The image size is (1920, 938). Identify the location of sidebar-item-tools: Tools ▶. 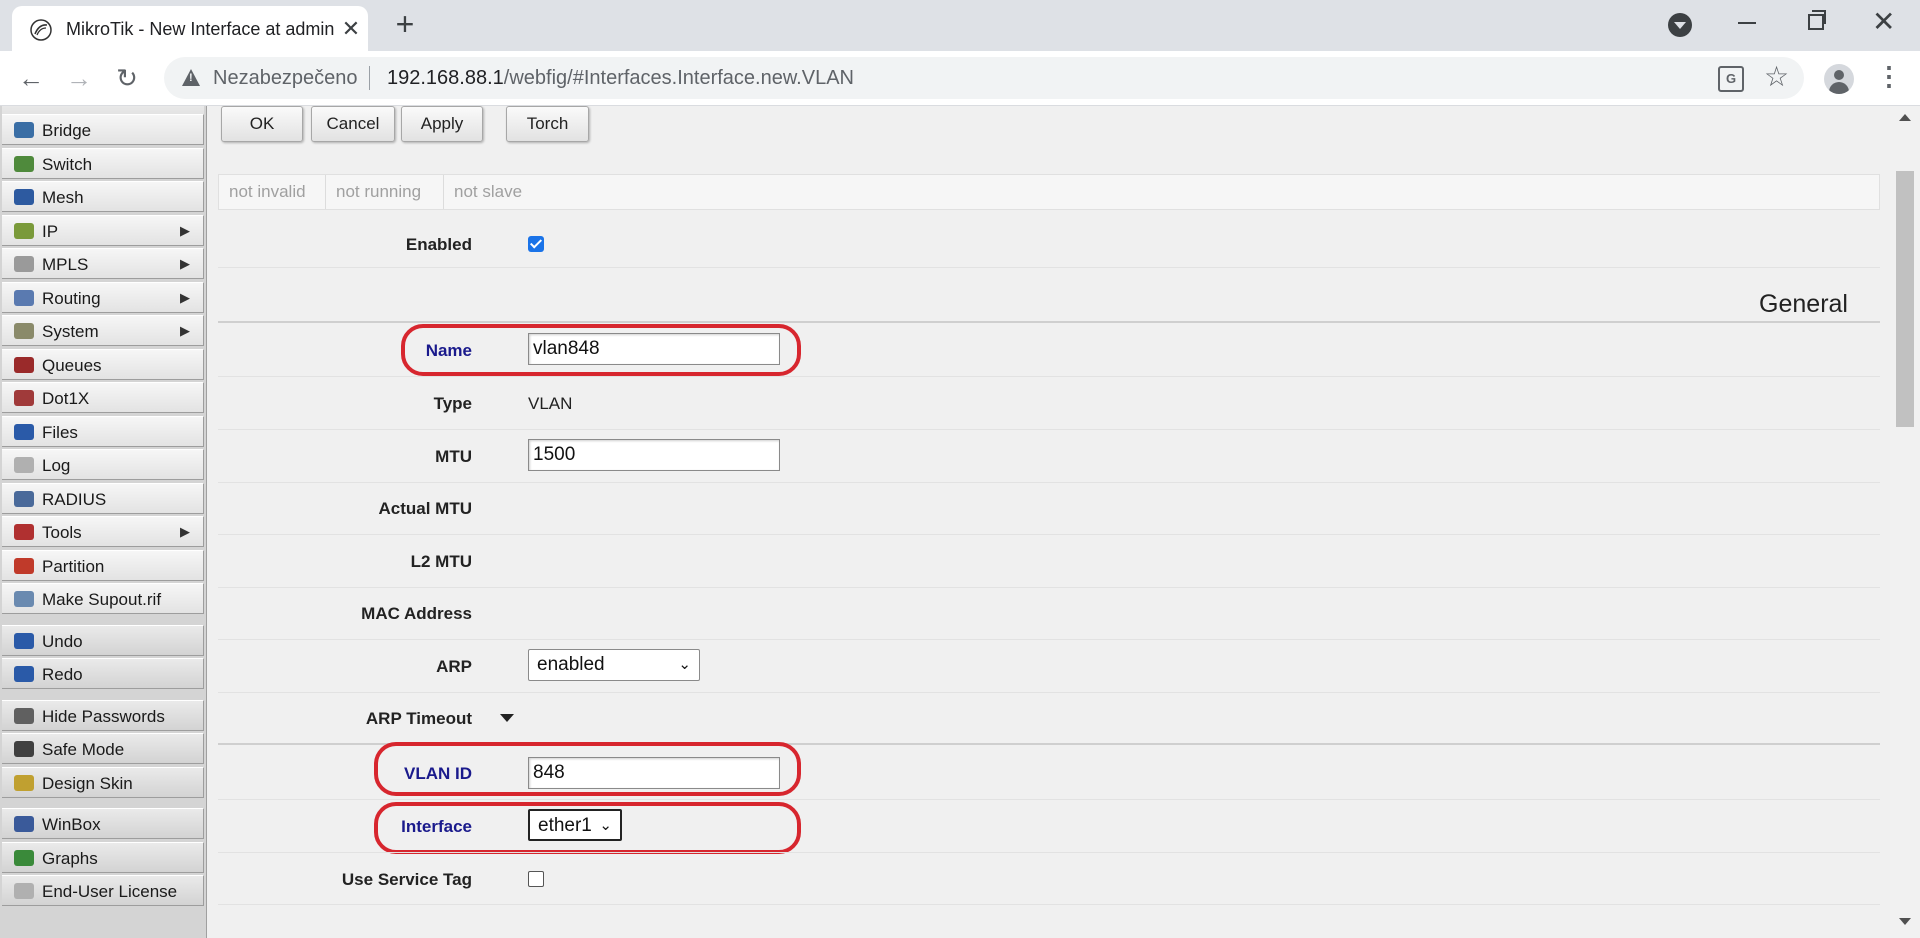
(103, 531).